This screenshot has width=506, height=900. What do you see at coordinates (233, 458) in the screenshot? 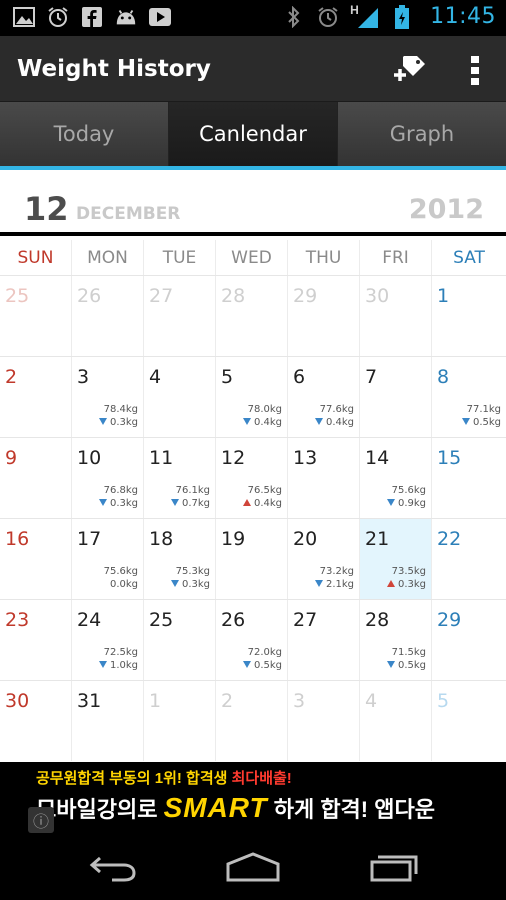
I see `day-number: 12` at bounding box center [233, 458].